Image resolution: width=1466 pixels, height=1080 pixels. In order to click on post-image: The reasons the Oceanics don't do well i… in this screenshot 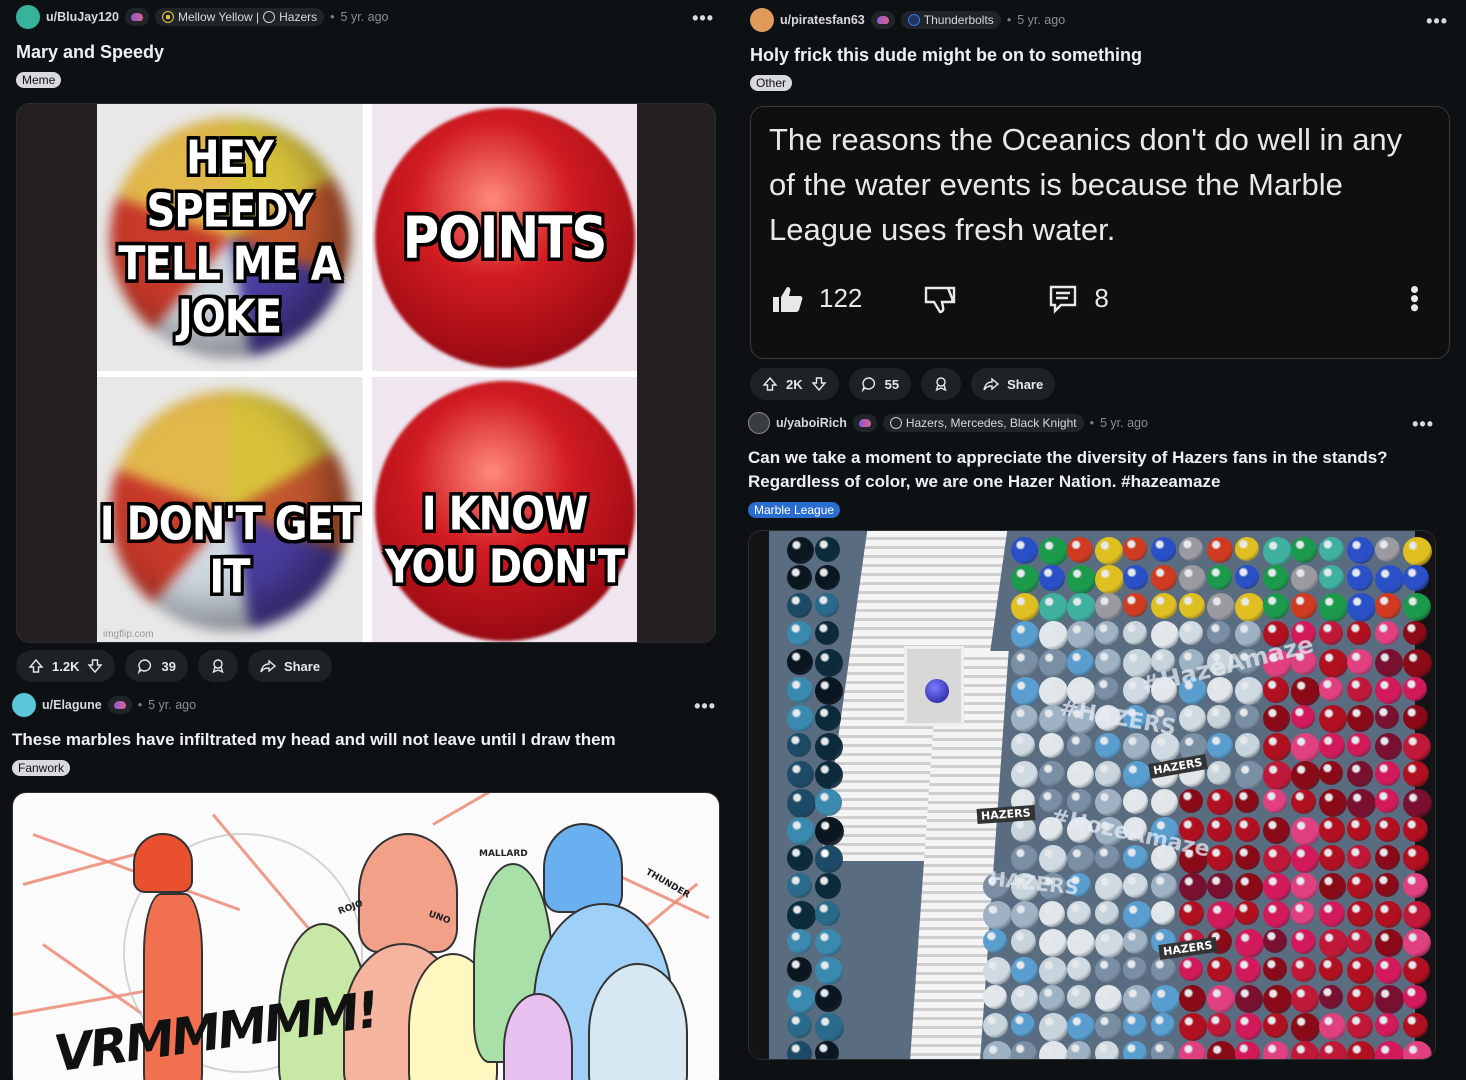, I will do `click(1100, 232)`.